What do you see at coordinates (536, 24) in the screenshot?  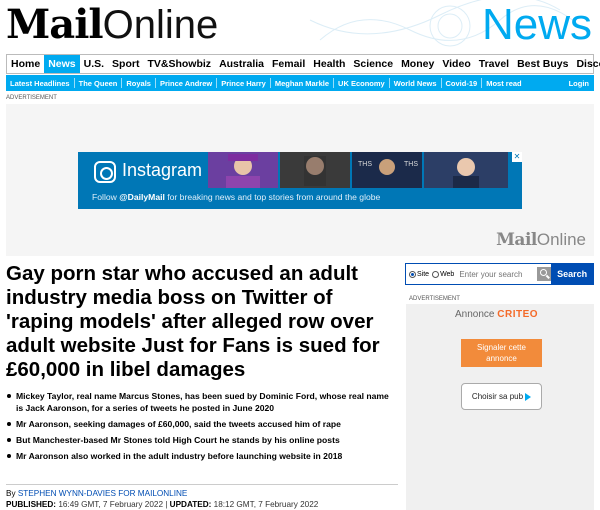 I see `section-title: News` at bounding box center [536, 24].